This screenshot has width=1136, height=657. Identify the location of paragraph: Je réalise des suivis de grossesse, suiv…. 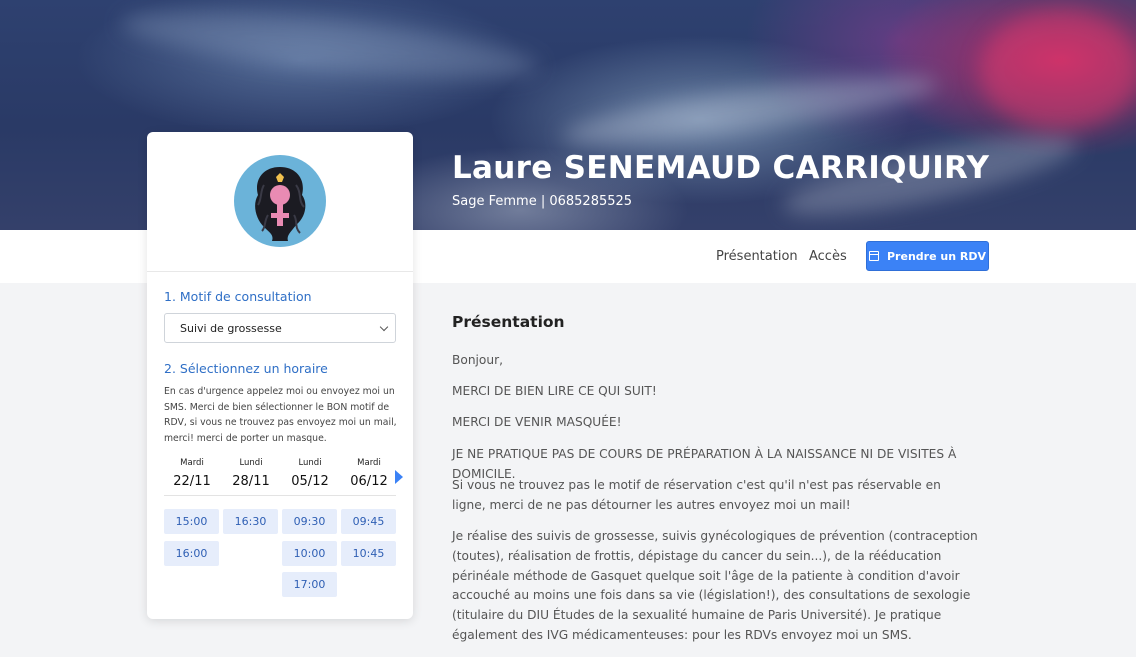
(715, 585).